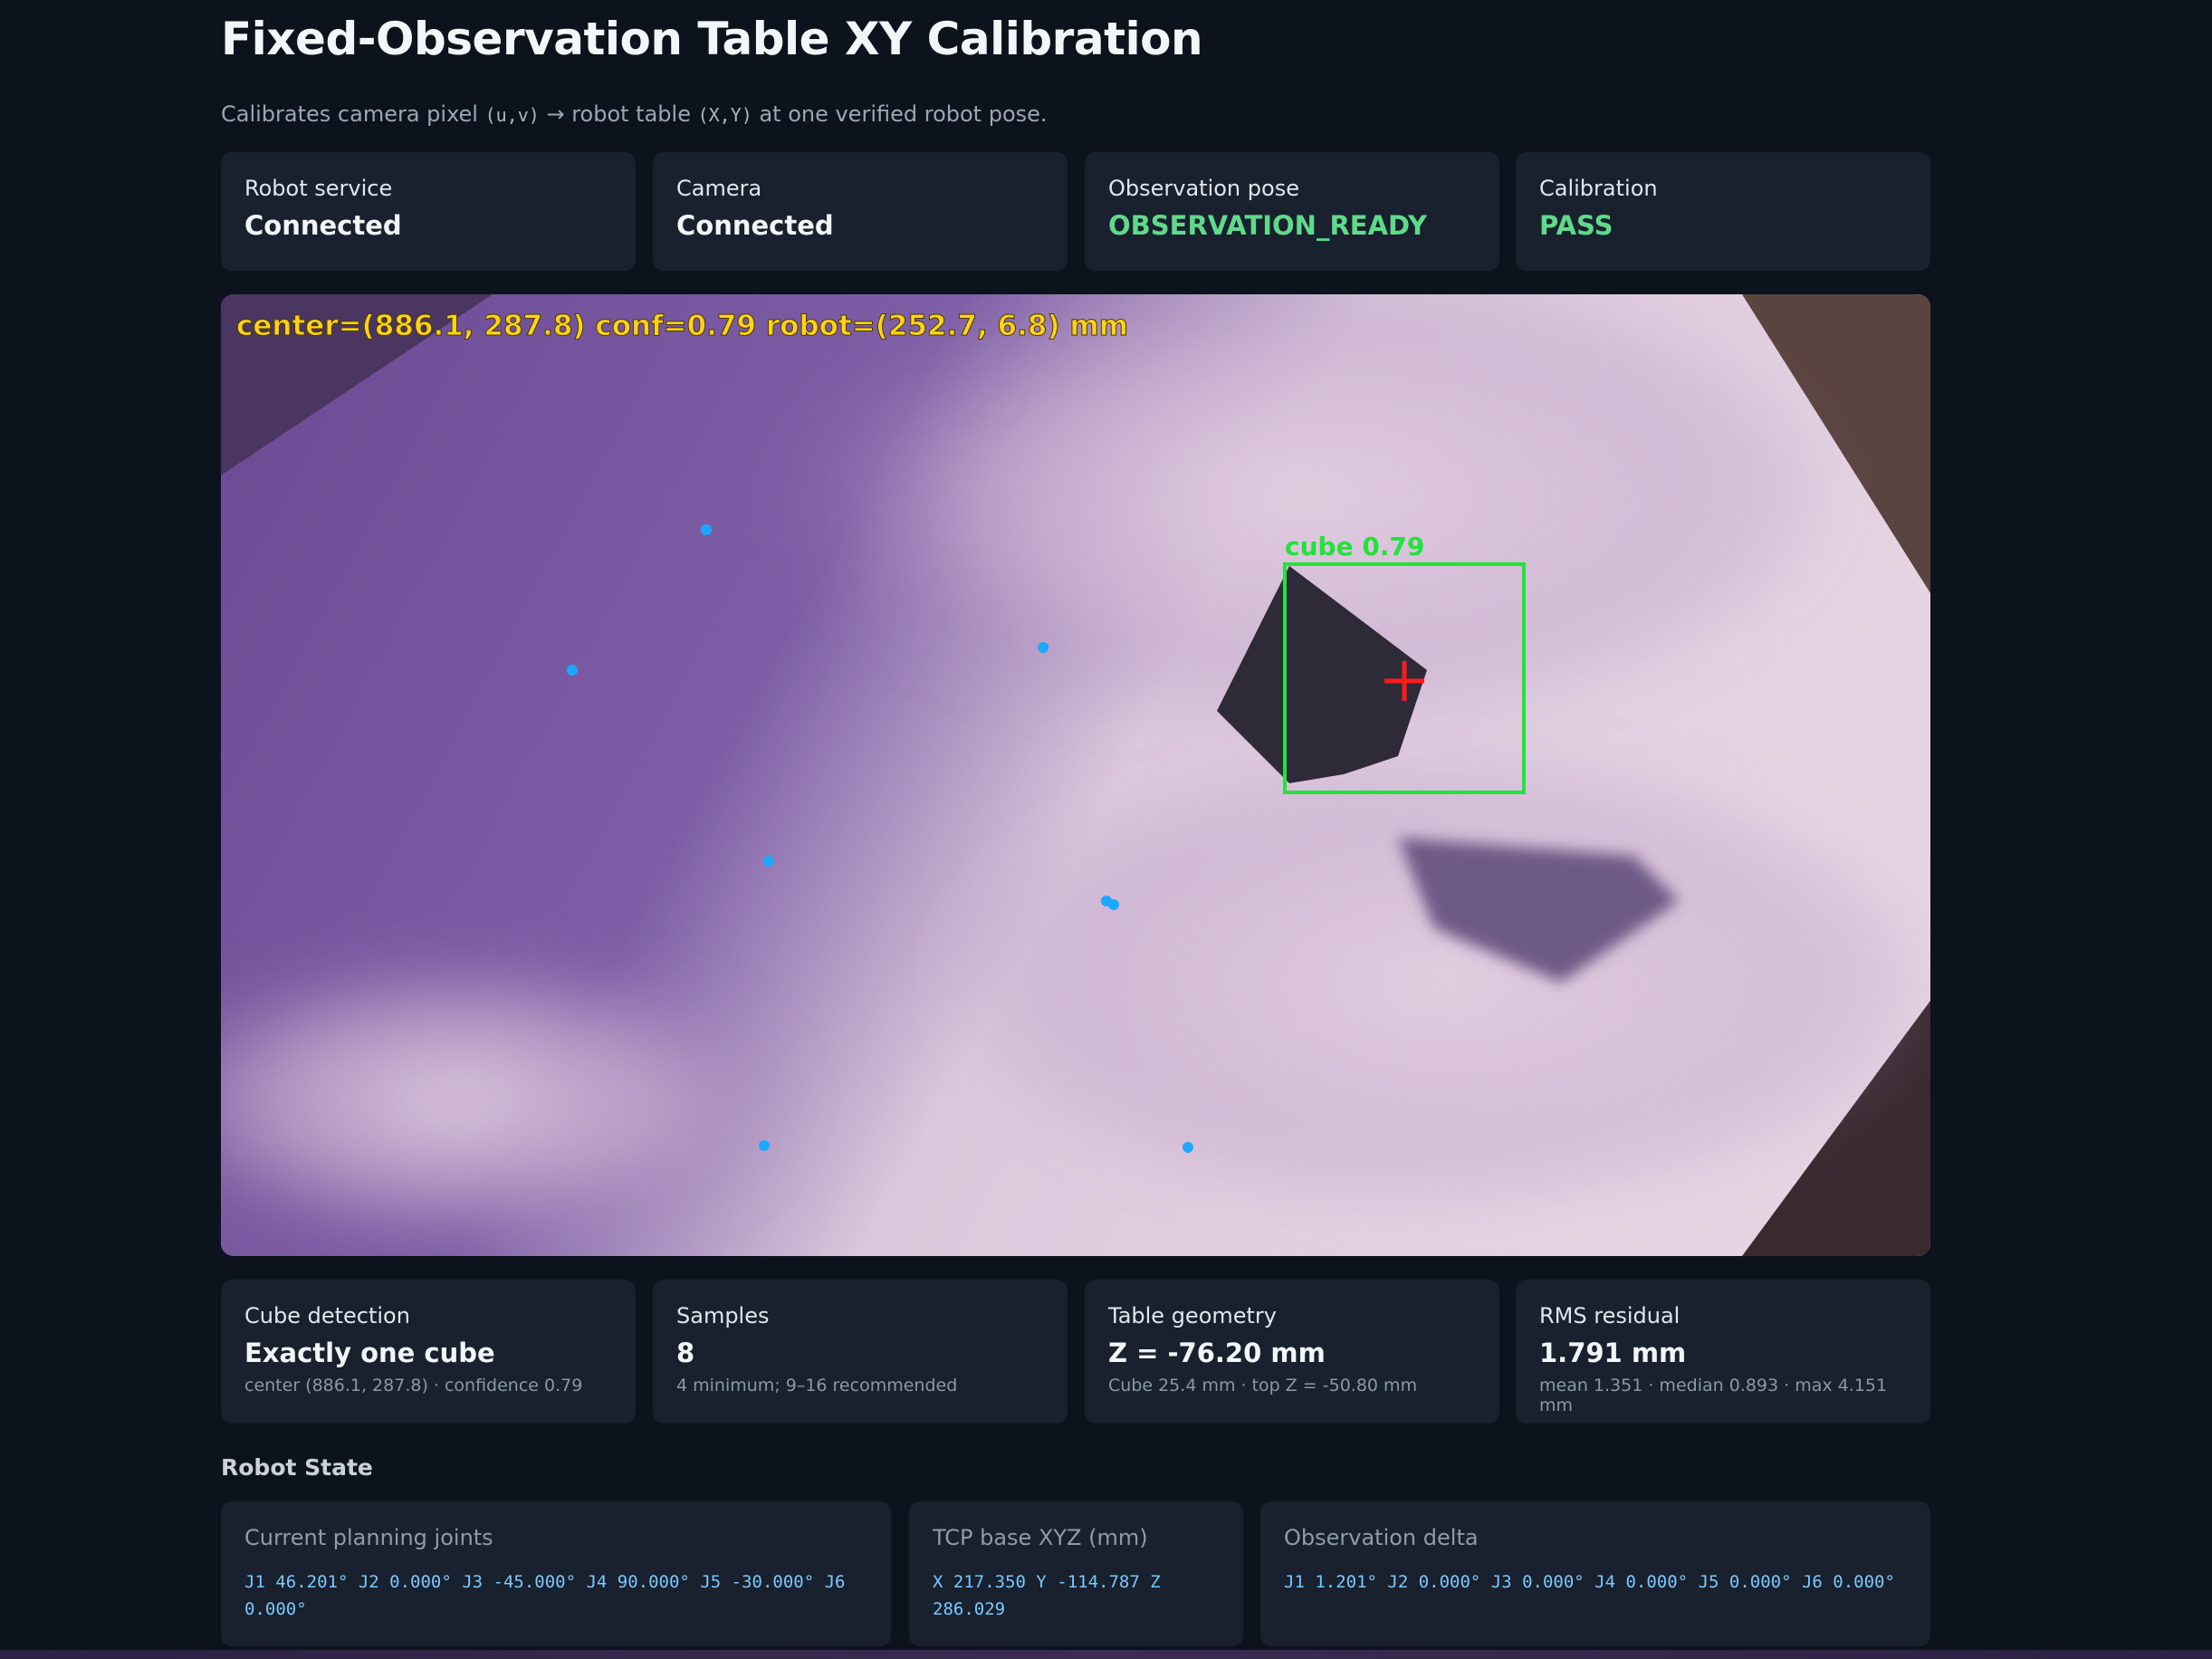 This screenshot has width=2212, height=1659. What do you see at coordinates (719, 188) in the screenshot?
I see `camera-label: Camera` at bounding box center [719, 188].